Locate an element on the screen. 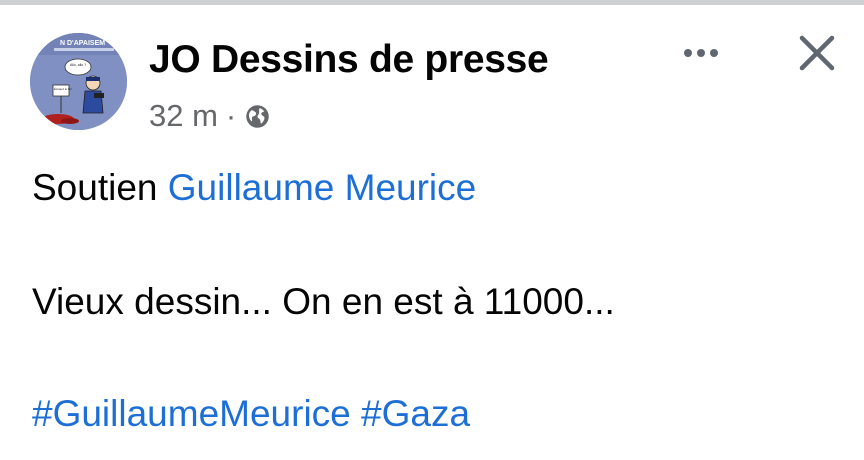 This screenshot has width=864, height=460. page-name: JO Dessins de presse is located at coordinates (349, 60).